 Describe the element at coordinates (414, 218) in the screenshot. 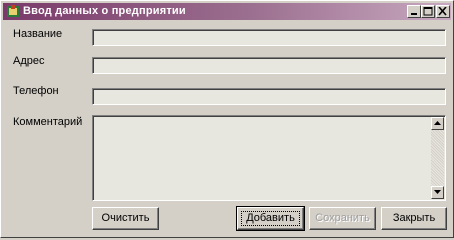

I see `close-button: Закрыть` at that location.